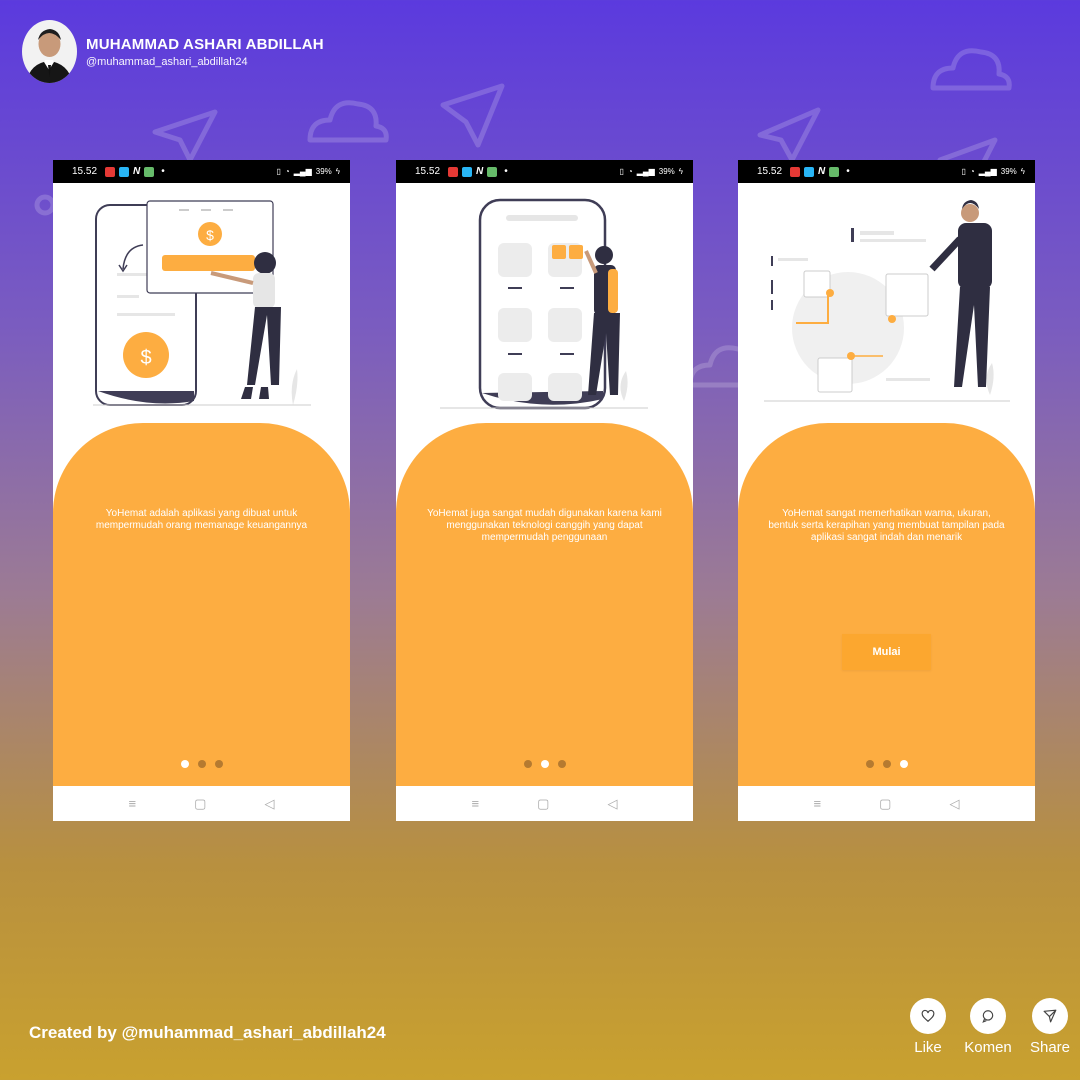 Image resolution: width=1080 pixels, height=1080 pixels. I want to click on author-name: MUHAMMAD ASHARI ABDILLAH, so click(205, 44).